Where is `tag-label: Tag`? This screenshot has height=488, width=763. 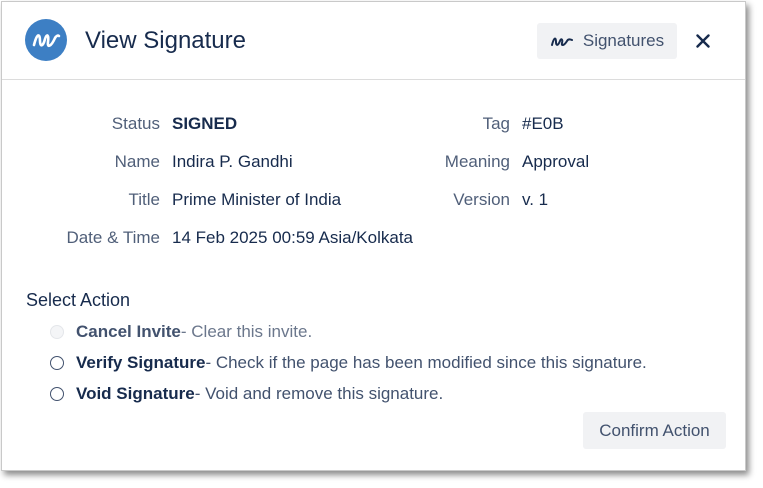 tag-label: Tag is located at coordinates (496, 123).